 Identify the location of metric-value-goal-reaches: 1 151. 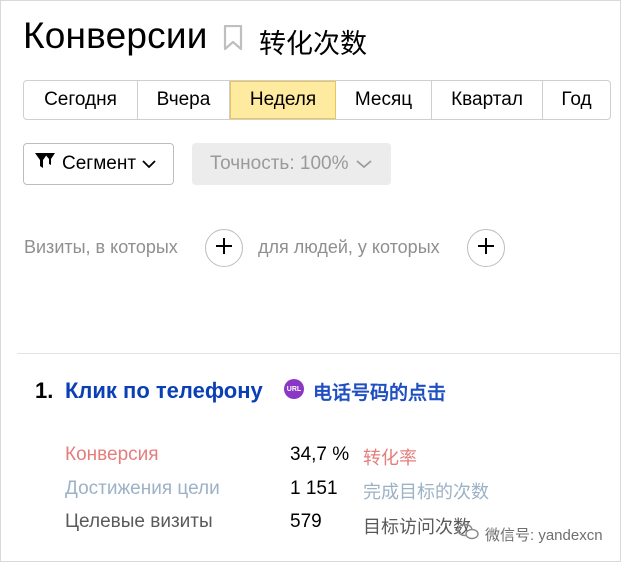
(314, 488).